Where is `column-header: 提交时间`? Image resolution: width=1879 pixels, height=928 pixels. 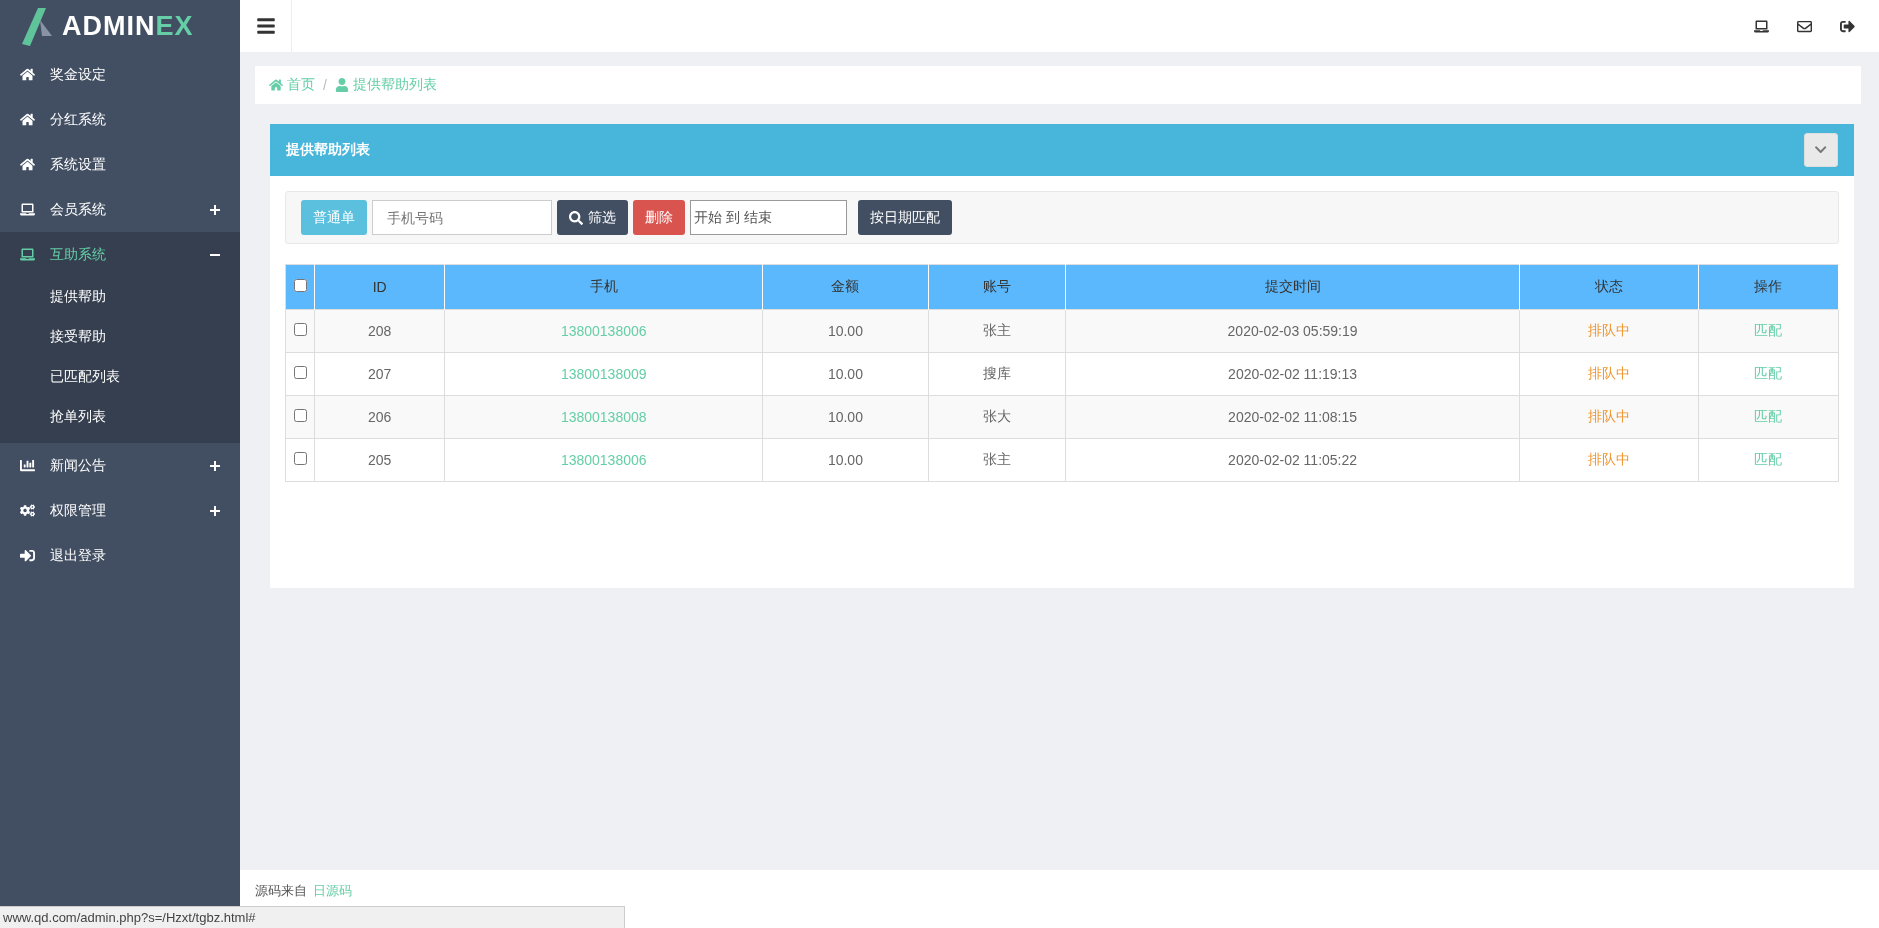
column-header: 提交时间 is located at coordinates (1293, 287).